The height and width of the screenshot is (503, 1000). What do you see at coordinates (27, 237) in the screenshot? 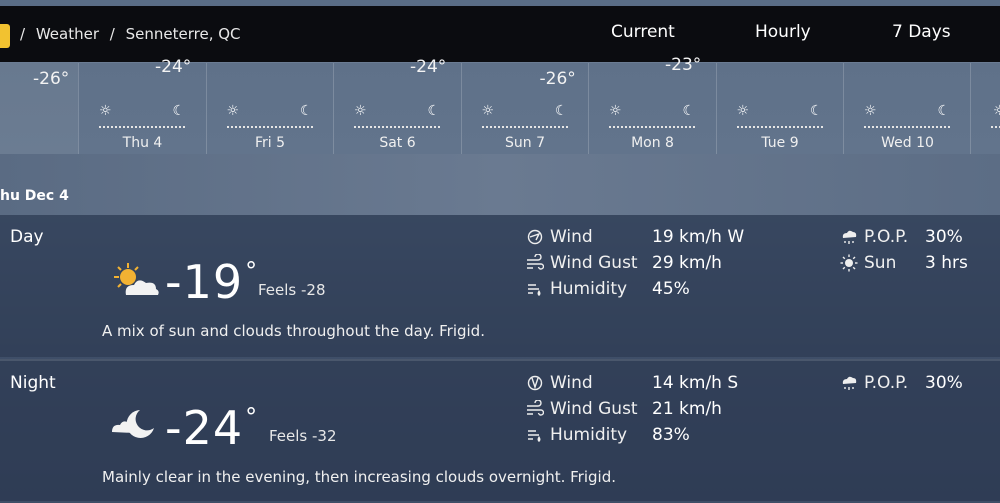
I see `day-title: Day` at bounding box center [27, 237].